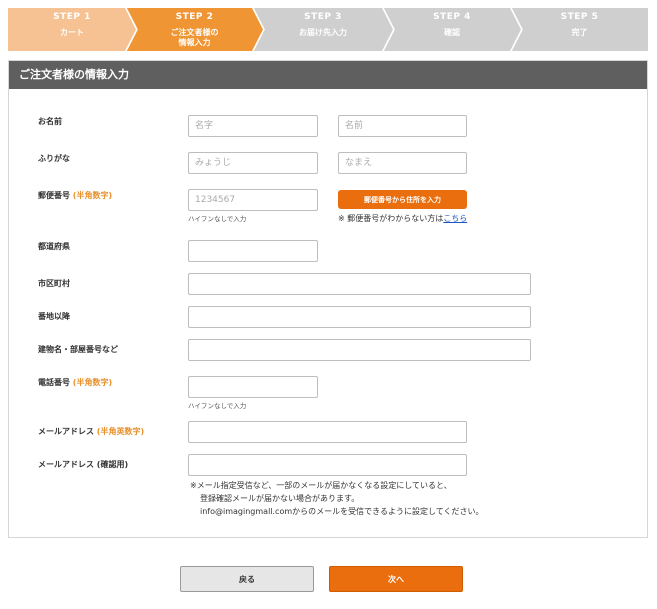  Describe the element at coordinates (66, 431) in the screenshot. I see `email-label-text: メールアドレス` at that location.